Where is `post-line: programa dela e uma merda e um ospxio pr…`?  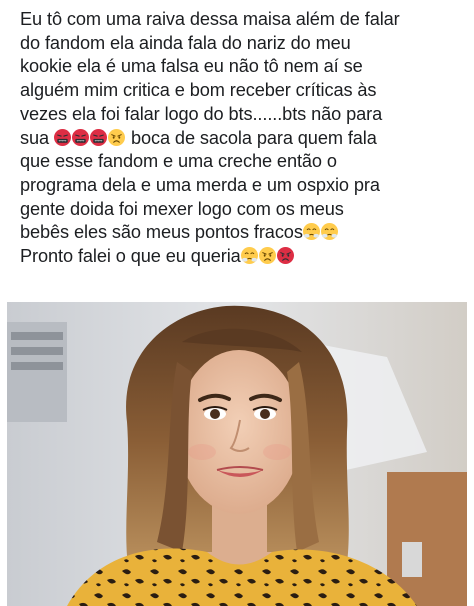
post-line: programa dela e uma merda e um ospxio pr… is located at coordinates (200, 184).